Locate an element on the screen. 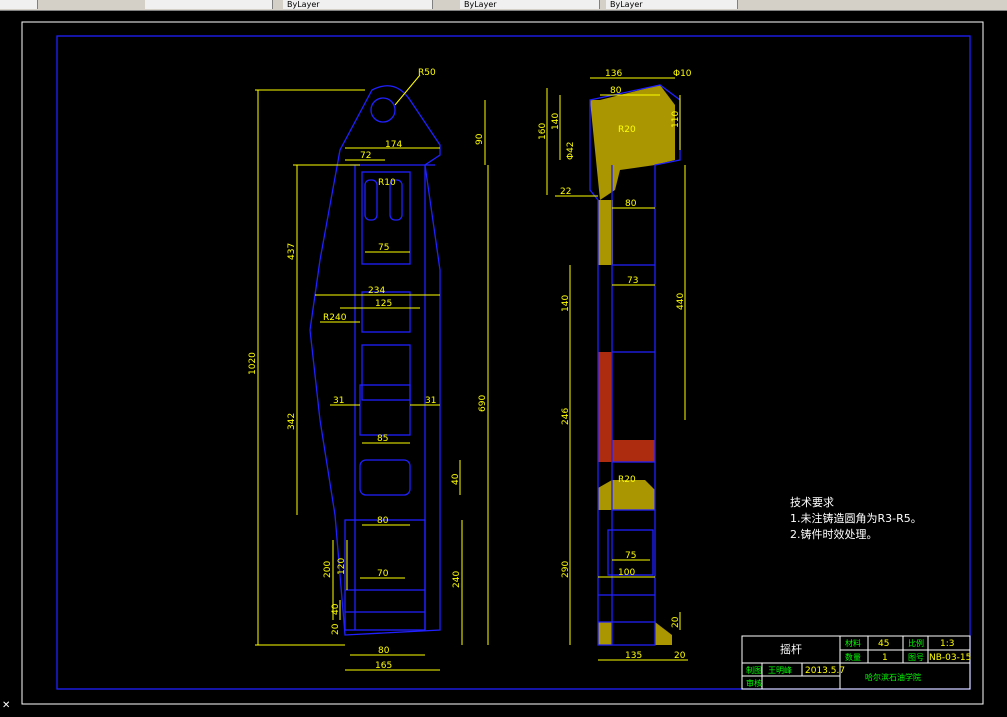 The image size is (1007, 717). dim-234: 234 is located at coordinates (376, 291).